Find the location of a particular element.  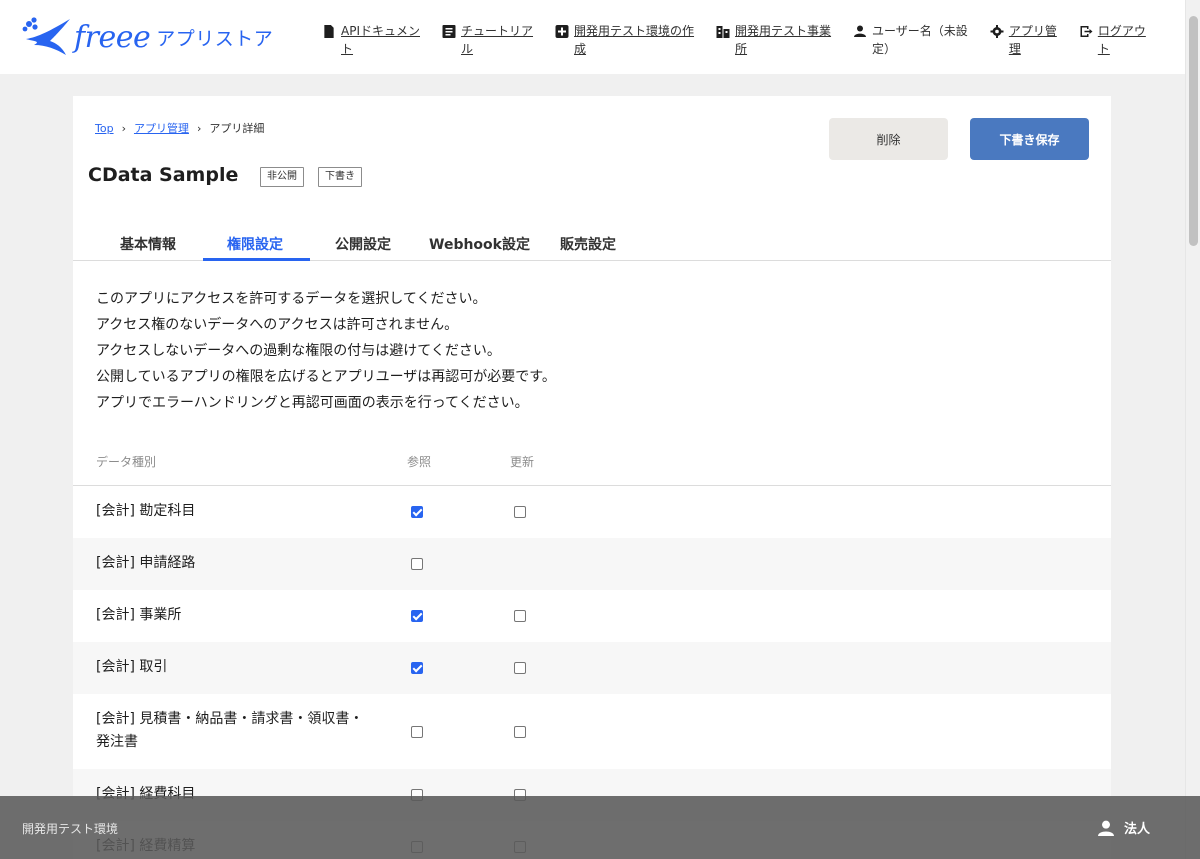

nav-user-name: ユーザー名（未設 定） is located at coordinates (910, 40).